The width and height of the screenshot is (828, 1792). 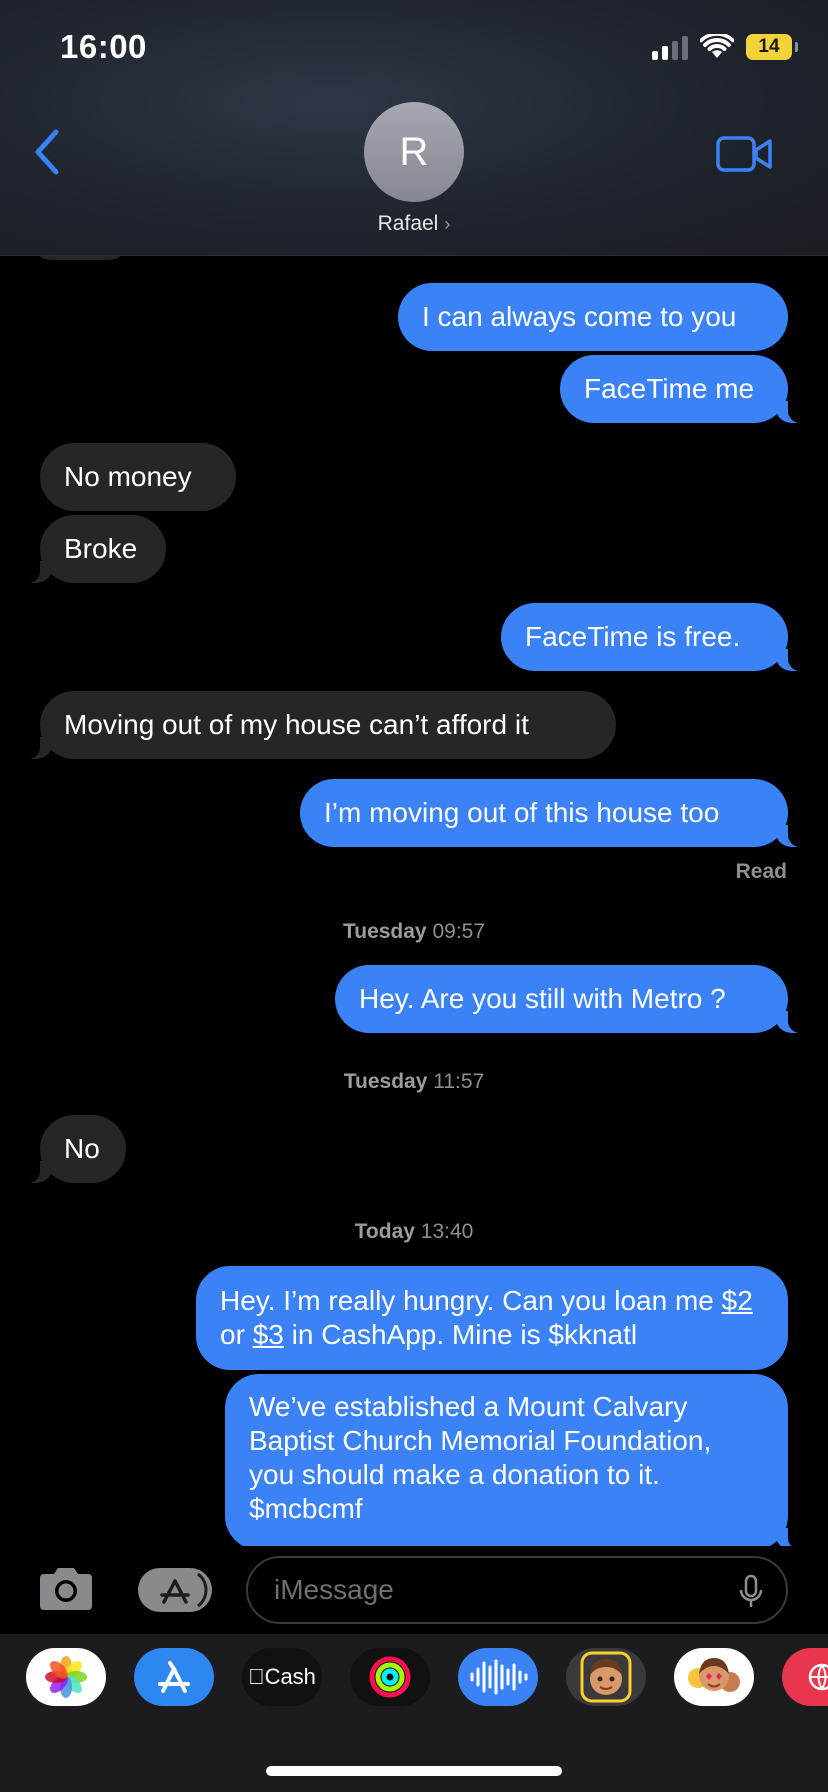 What do you see at coordinates (761, 871) in the screenshot?
I see `read-receipt: Read` at bounding box center [761, 871].